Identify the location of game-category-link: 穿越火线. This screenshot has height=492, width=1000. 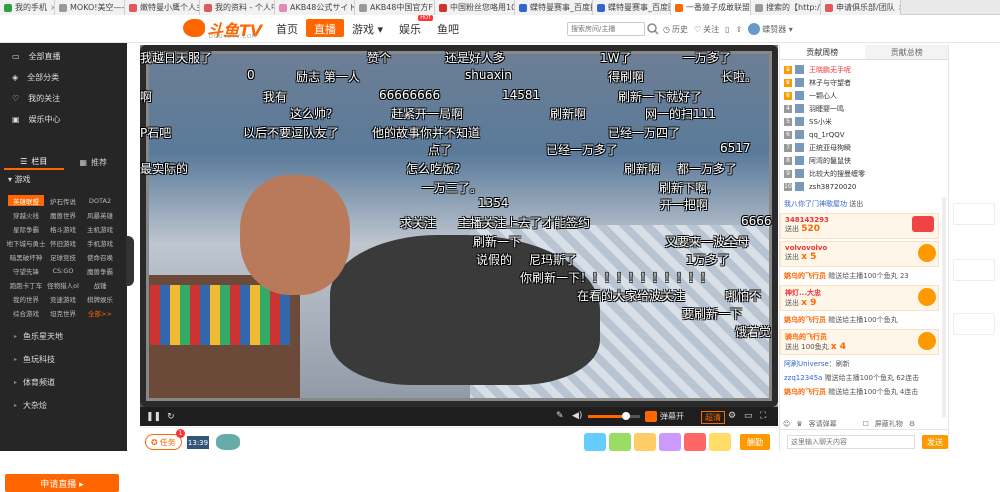
(26, 214).